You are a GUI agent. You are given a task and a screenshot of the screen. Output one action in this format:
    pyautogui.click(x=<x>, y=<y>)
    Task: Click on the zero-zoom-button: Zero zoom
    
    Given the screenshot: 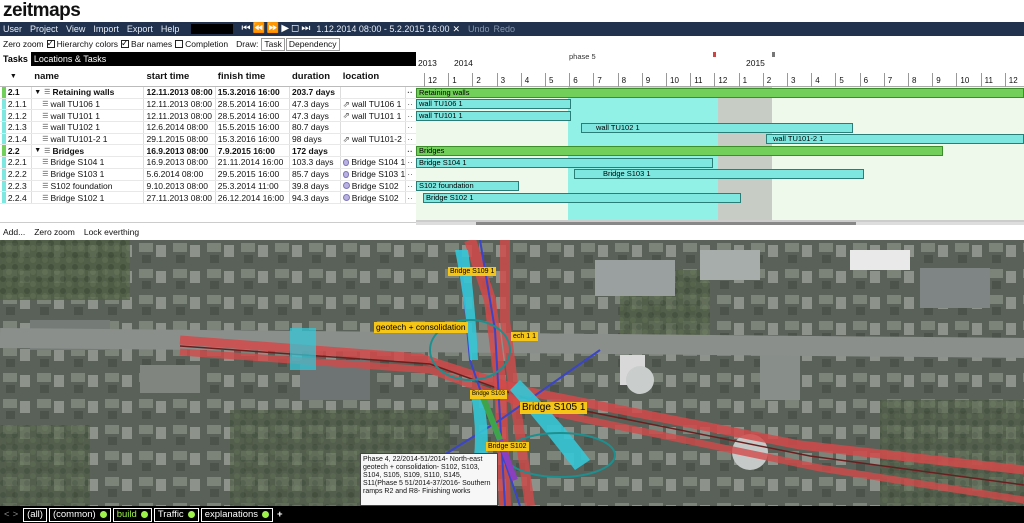 What is the action you would take?
    pyautogui.click(x=23, y=44)
    